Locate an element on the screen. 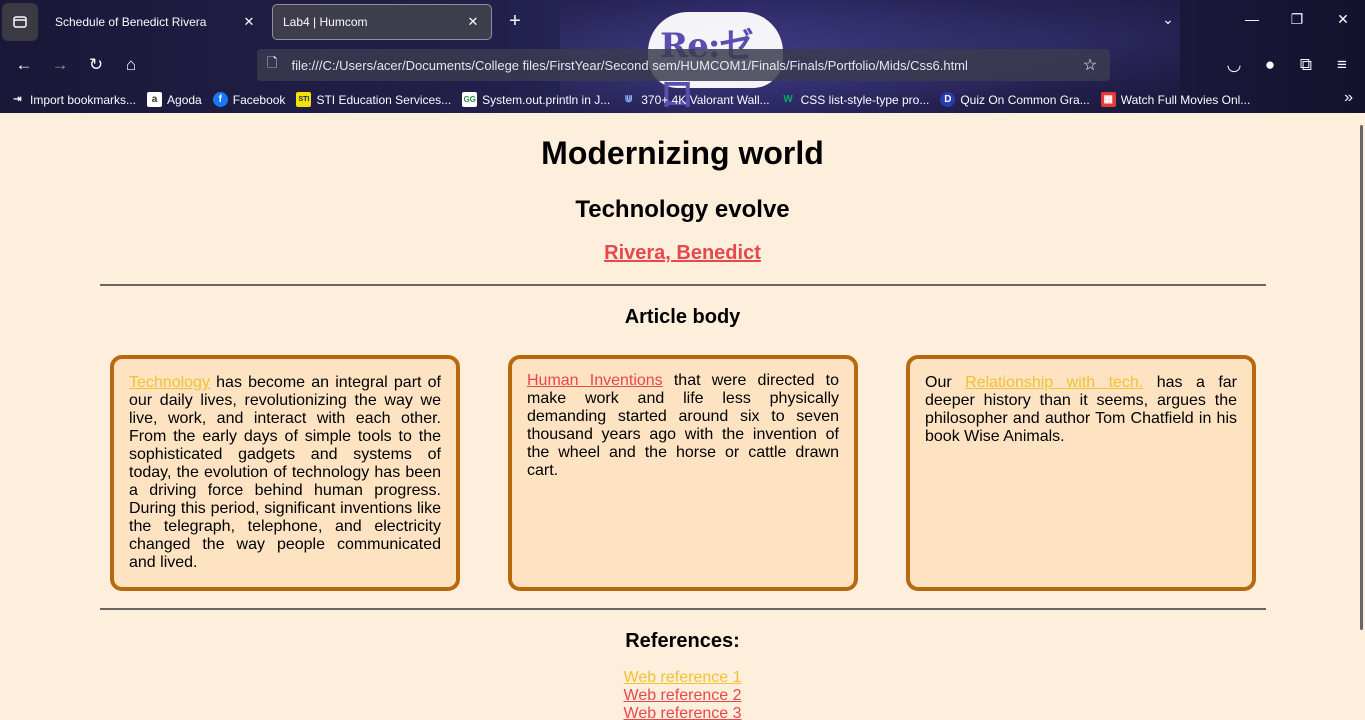  back-button: ← is located at coordinates (24, 65).